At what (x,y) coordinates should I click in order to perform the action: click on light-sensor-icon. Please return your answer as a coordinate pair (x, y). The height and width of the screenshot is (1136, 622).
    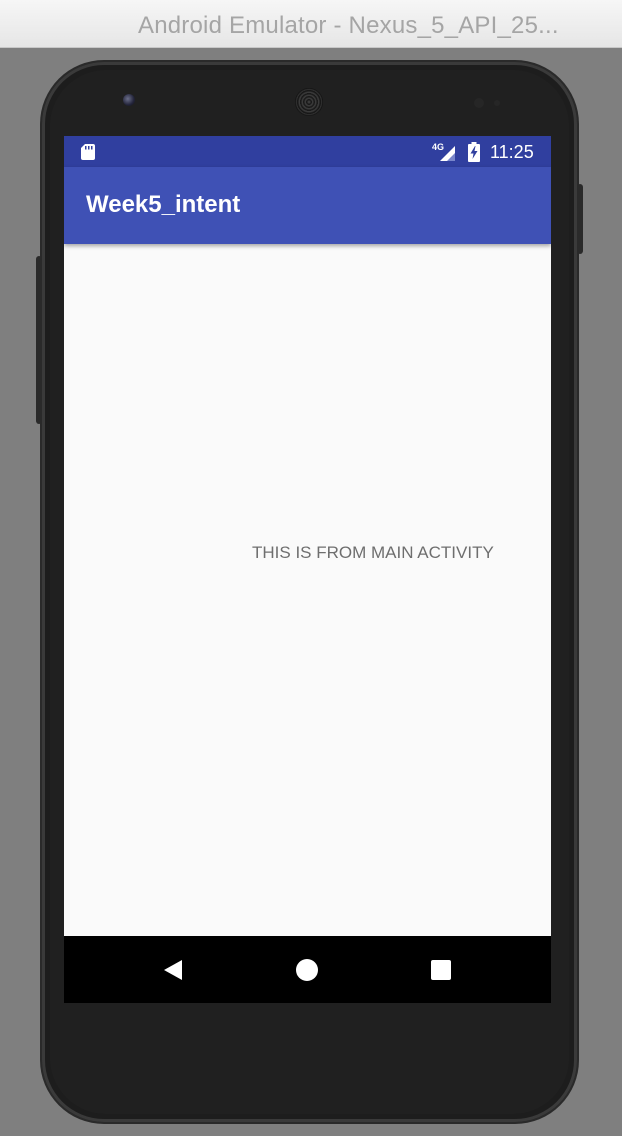
    Looking at the image, I should click on (497, 103).